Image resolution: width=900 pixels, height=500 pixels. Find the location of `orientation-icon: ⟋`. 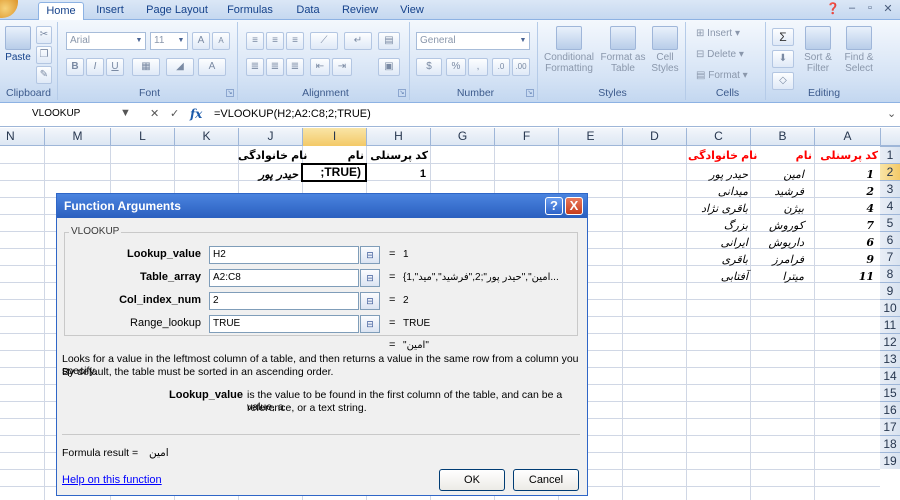

orientation-icon: ⟋ is located at coordinates (324, 41).